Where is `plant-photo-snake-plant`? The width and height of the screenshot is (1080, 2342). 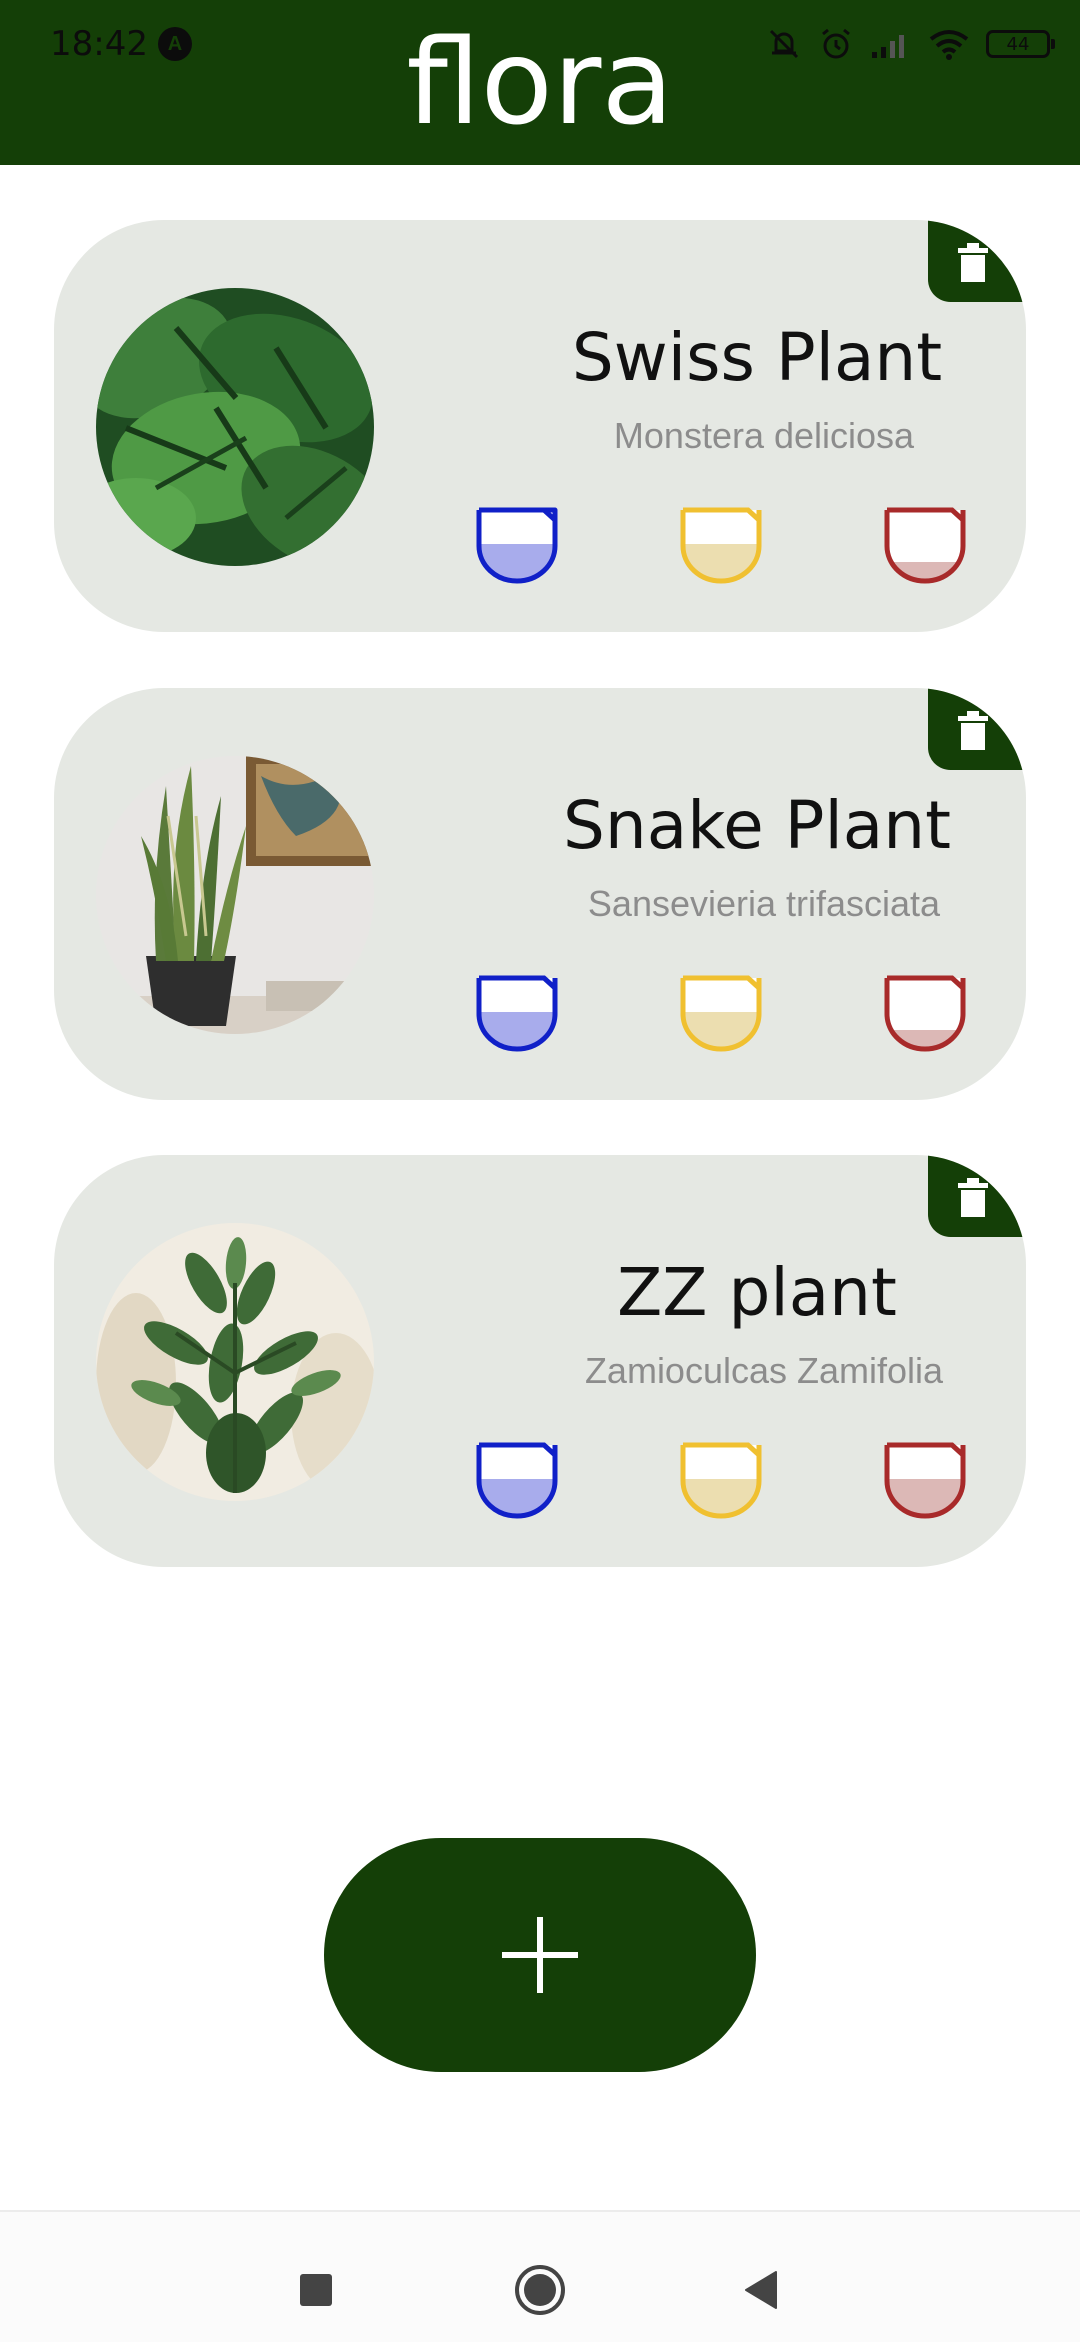 plant-photo-snake-plant is located at coordinates (235, 895).